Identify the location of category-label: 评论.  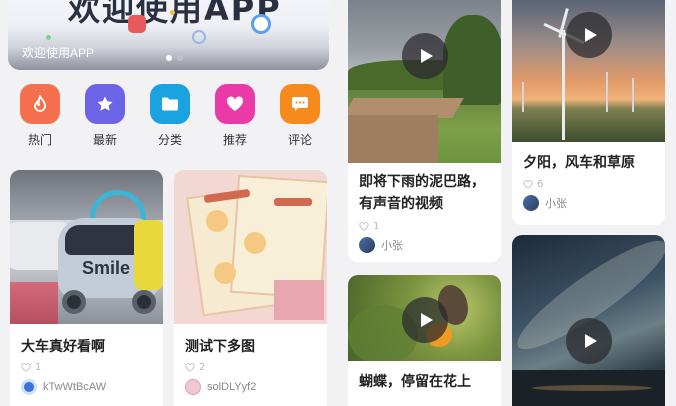
(299, 140).